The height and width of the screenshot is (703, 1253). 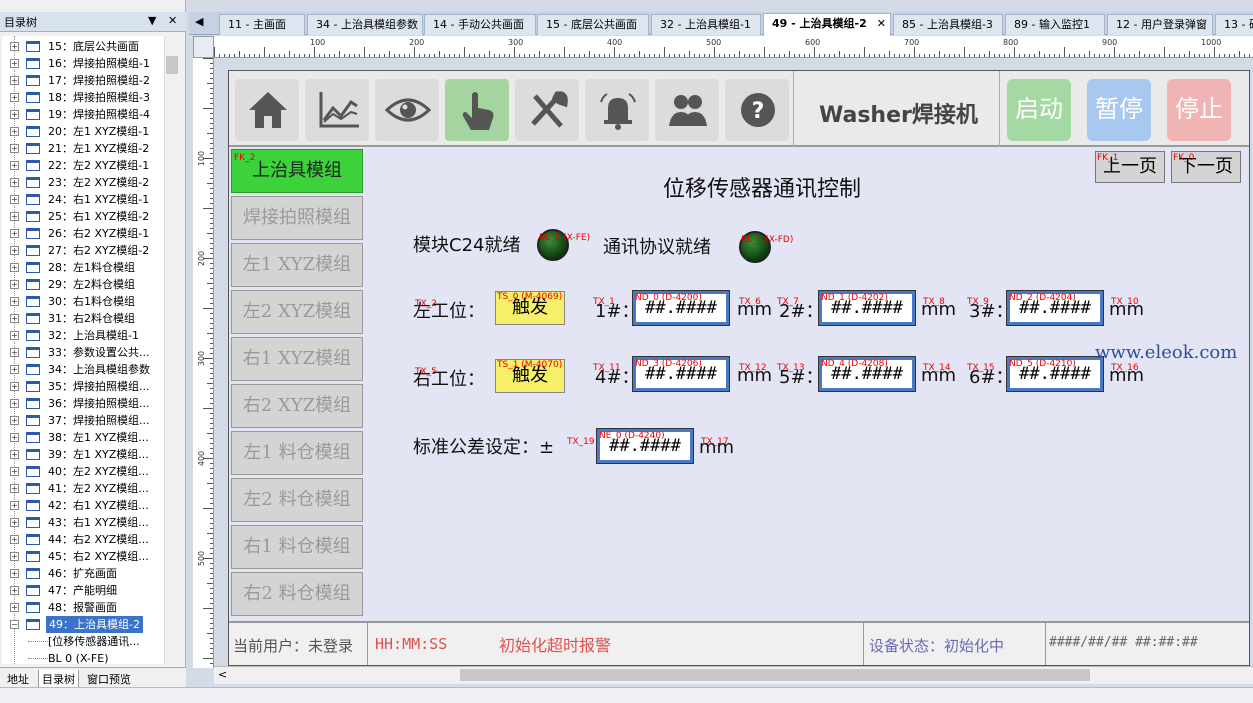 I want to click on tree-item: +22：左2 XYZ模组-1, so click(x=83, y=165).